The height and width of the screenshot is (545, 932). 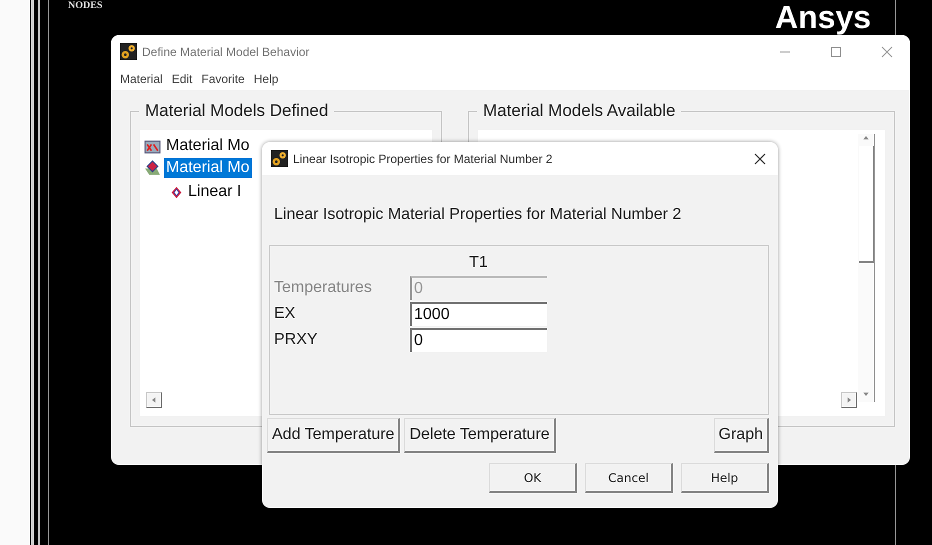 I want to click on graph-button: Graph, so click(x=741, y=435).